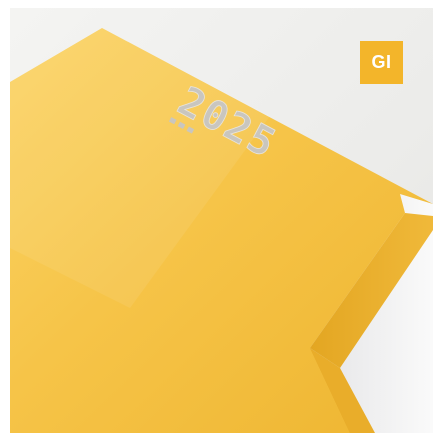  I want to click on brand-badge: GI, so click(381, 62).